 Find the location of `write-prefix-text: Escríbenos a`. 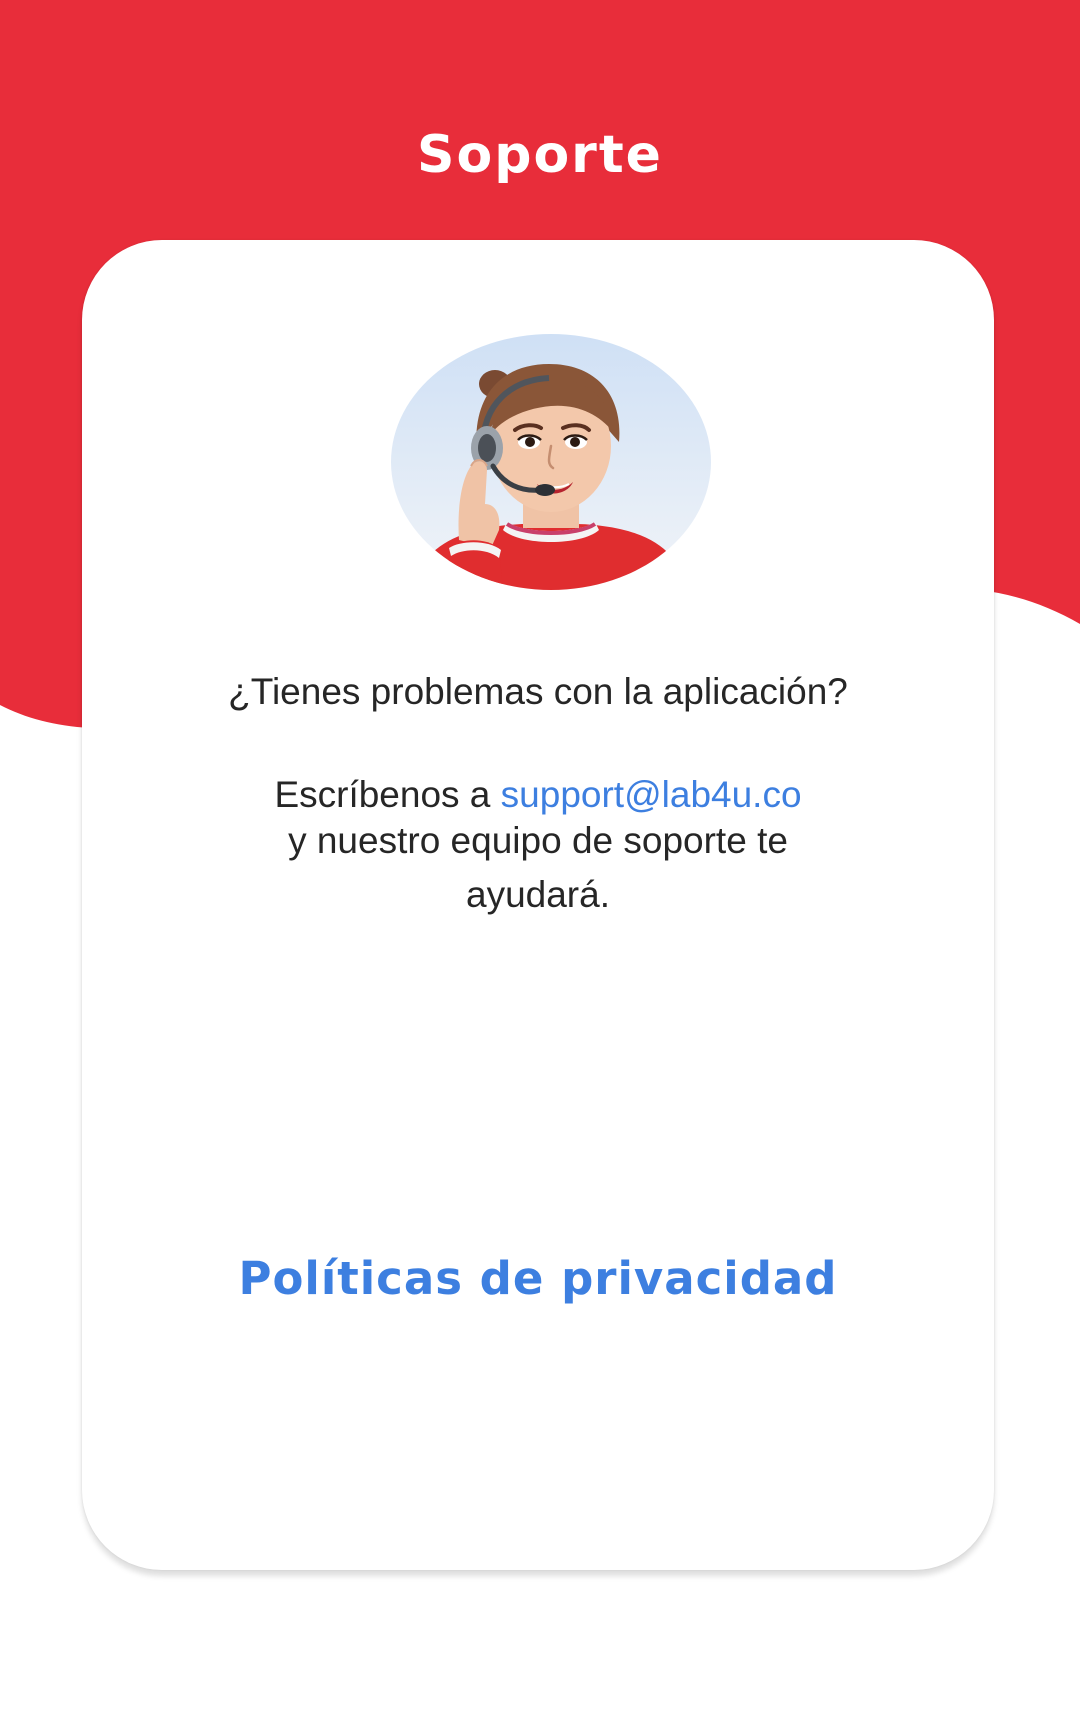

write-prefix-text: Escríbenos a is located at coordinates (382, 794).